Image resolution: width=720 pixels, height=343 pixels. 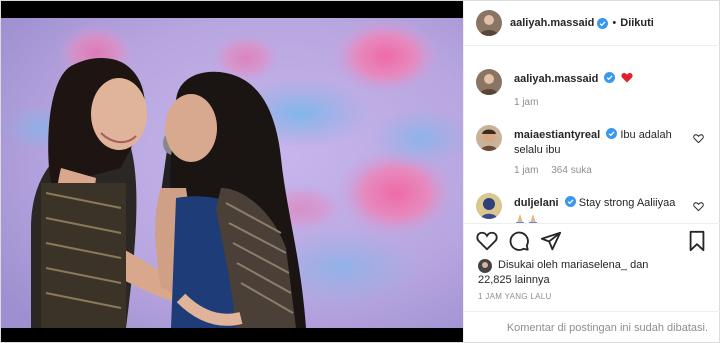 I want to click on comment-body: maiaestiantyreal Ibu adalah selalu ibu, so click(x=604, y=143).